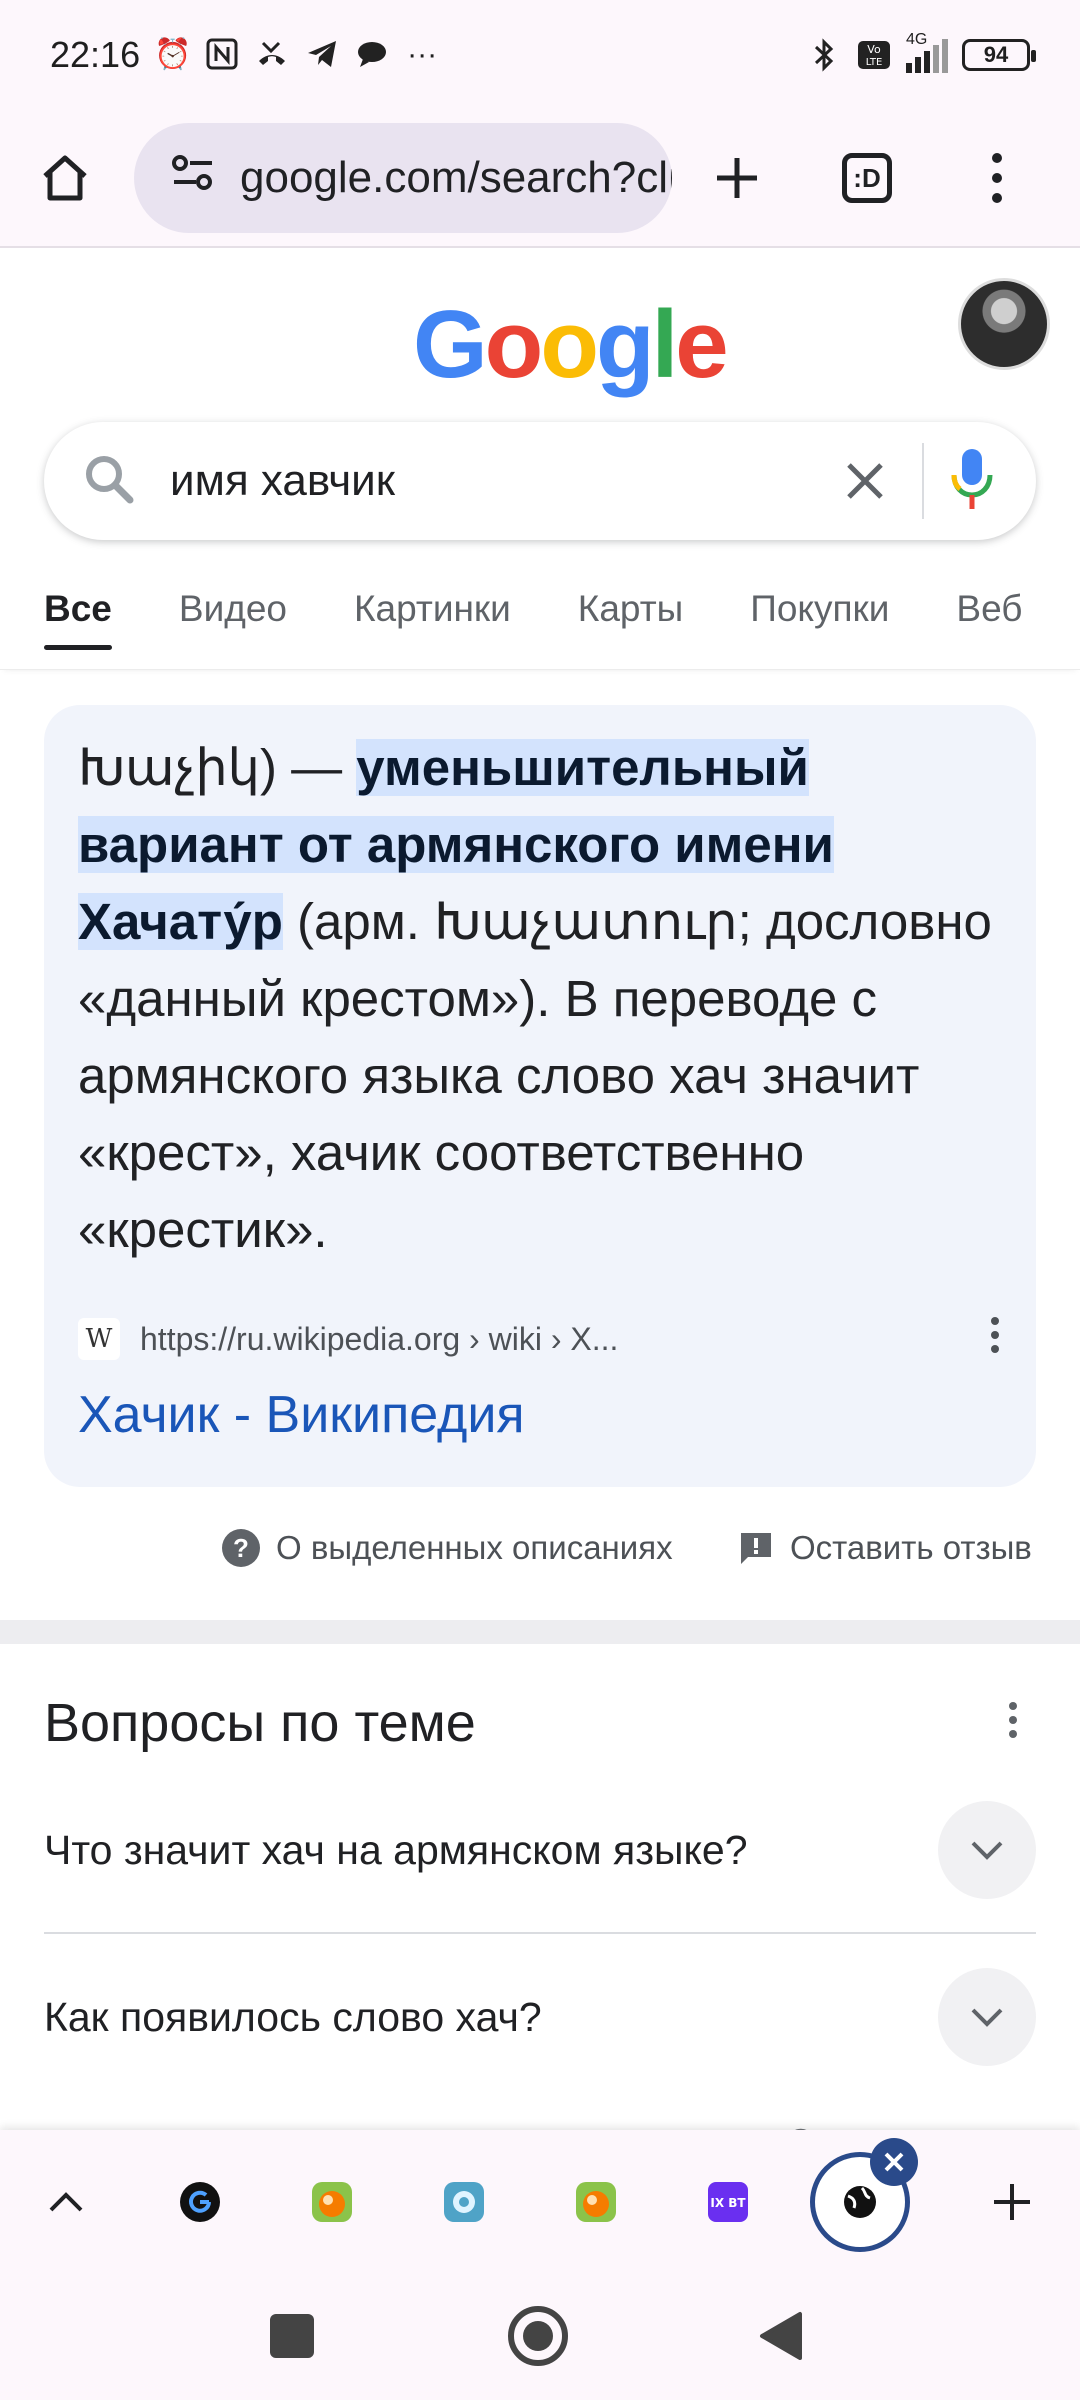  I want to click on volte-icon: Vo LTE, so click(874, 55).